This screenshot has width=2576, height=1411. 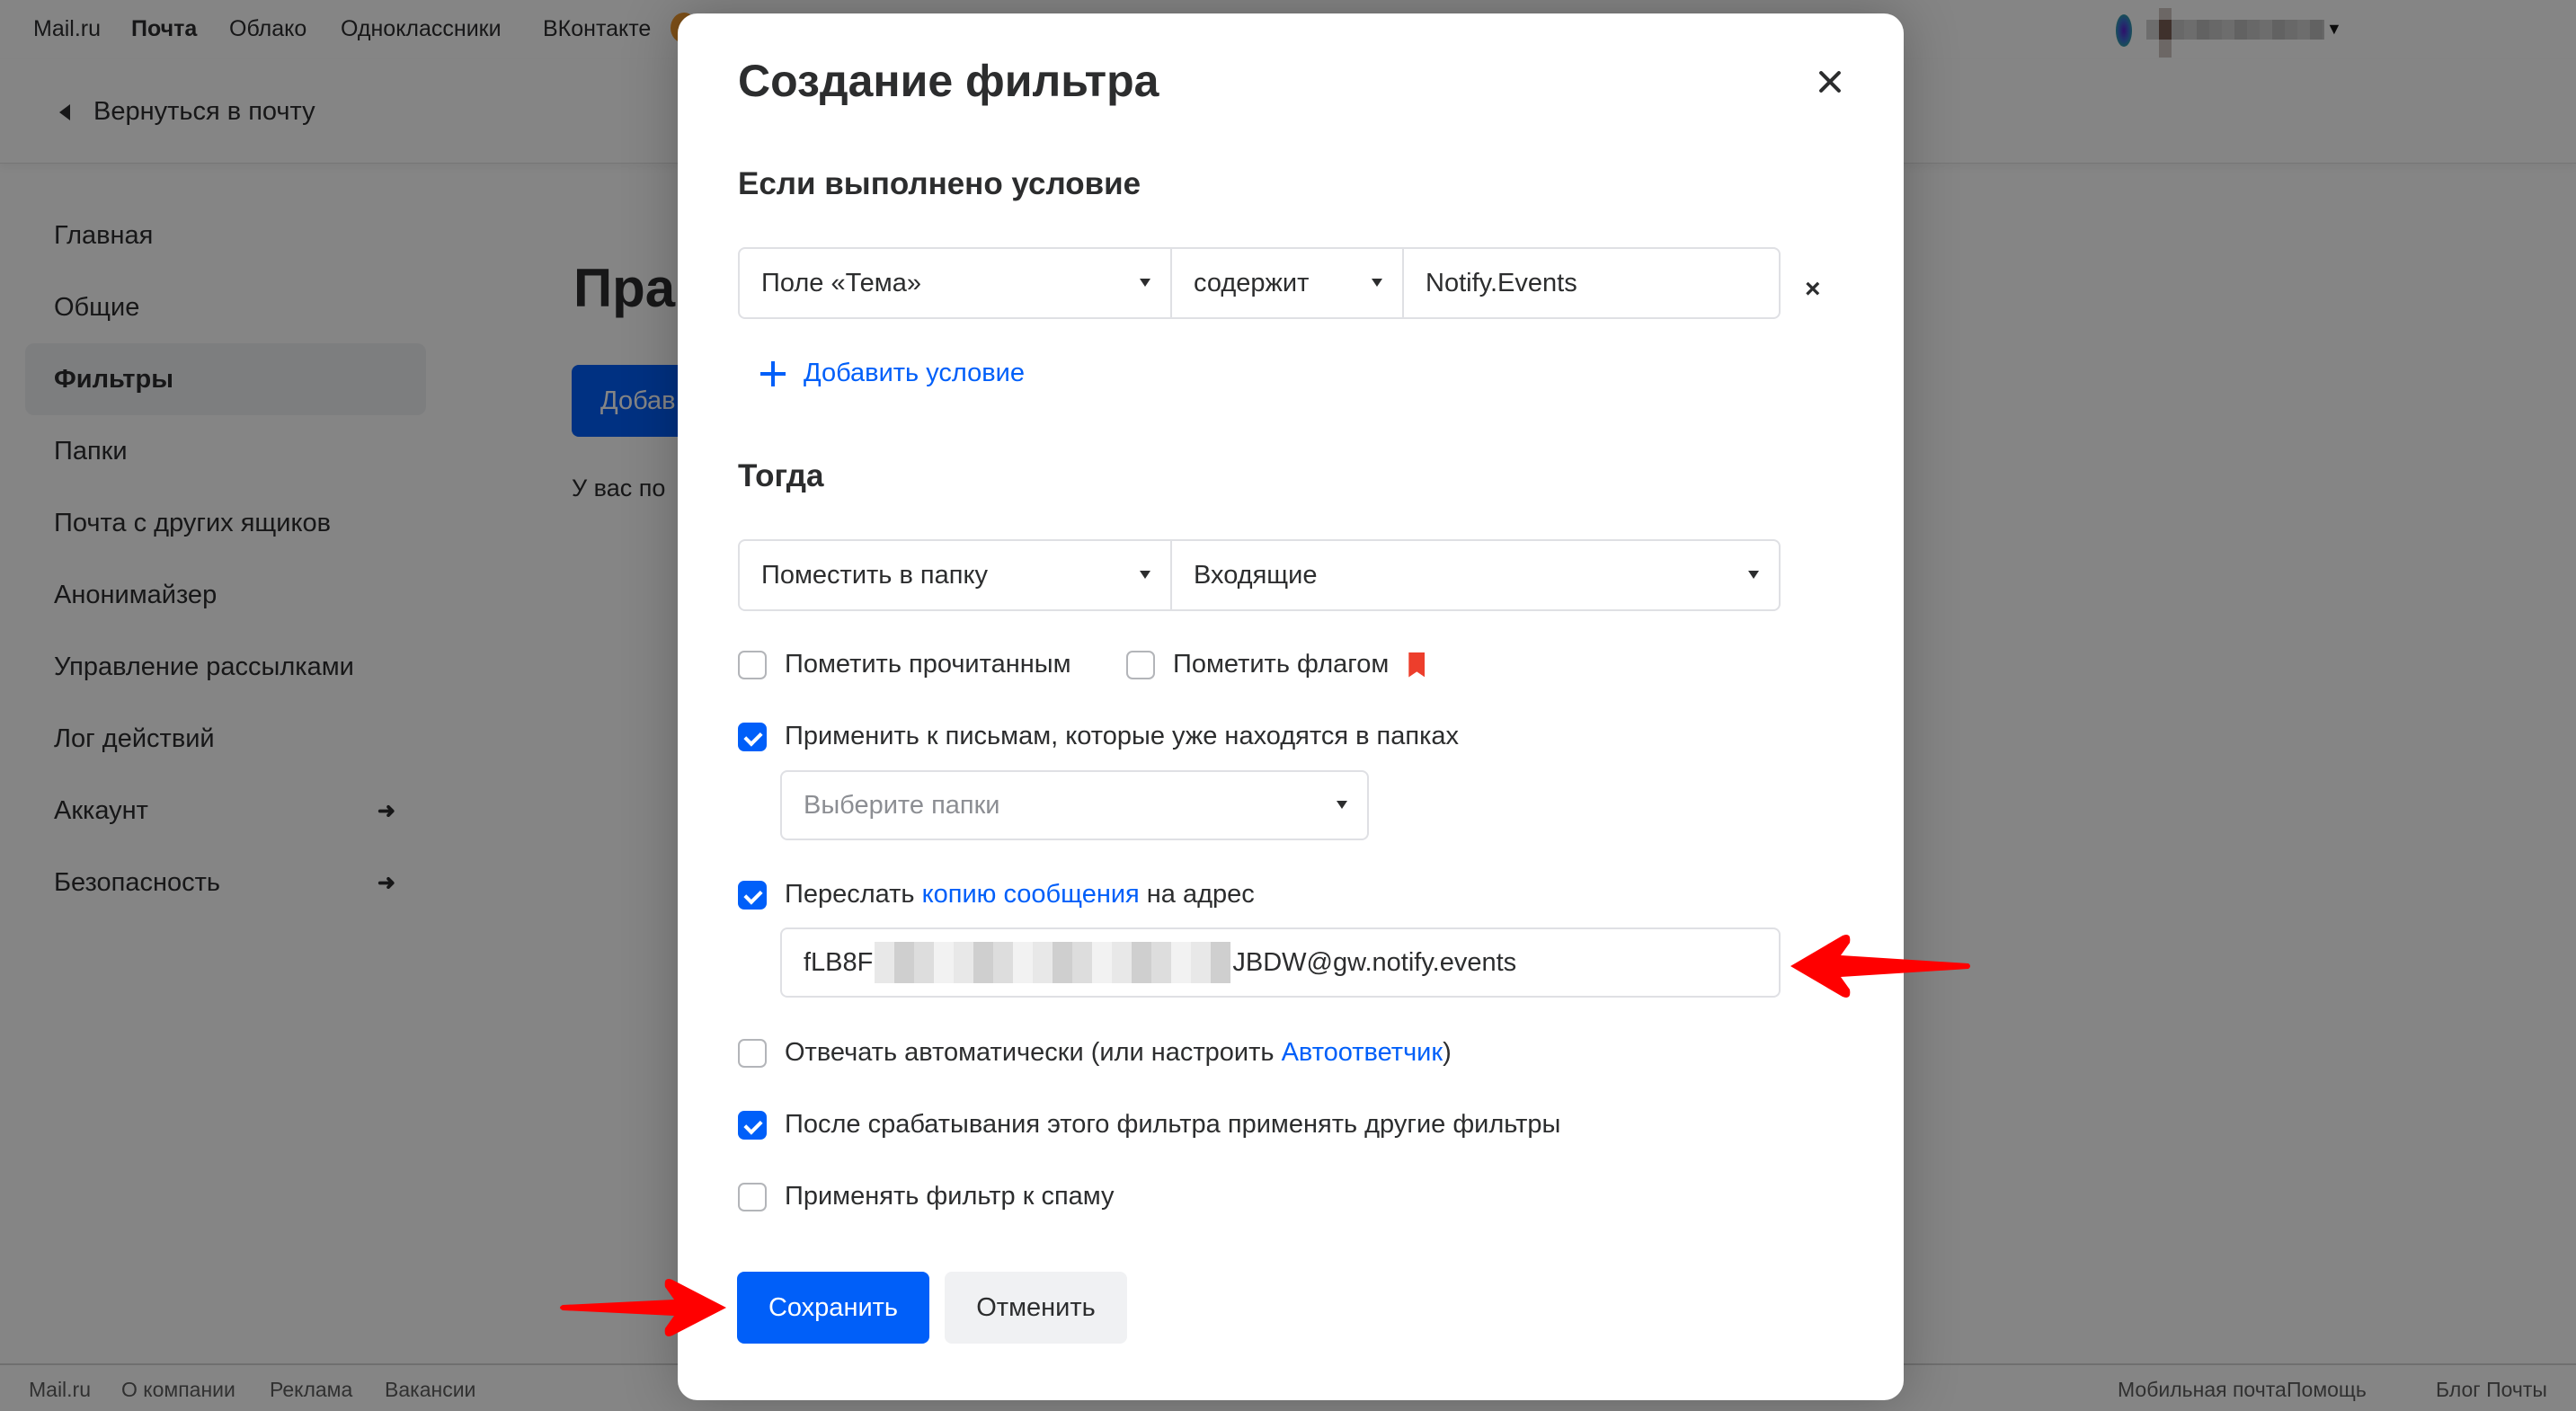 I want to click on message-copy-link: копию сообщения, so click(x=1031, y=895).